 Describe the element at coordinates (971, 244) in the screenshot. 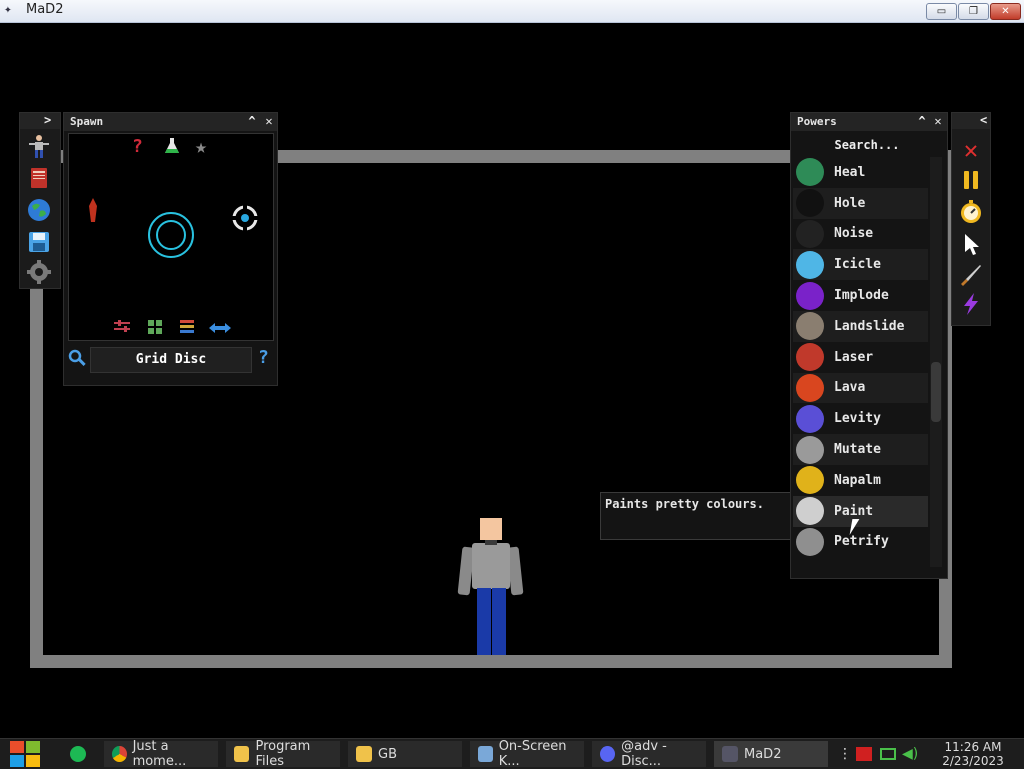

I see `pointer-icon` at that location.